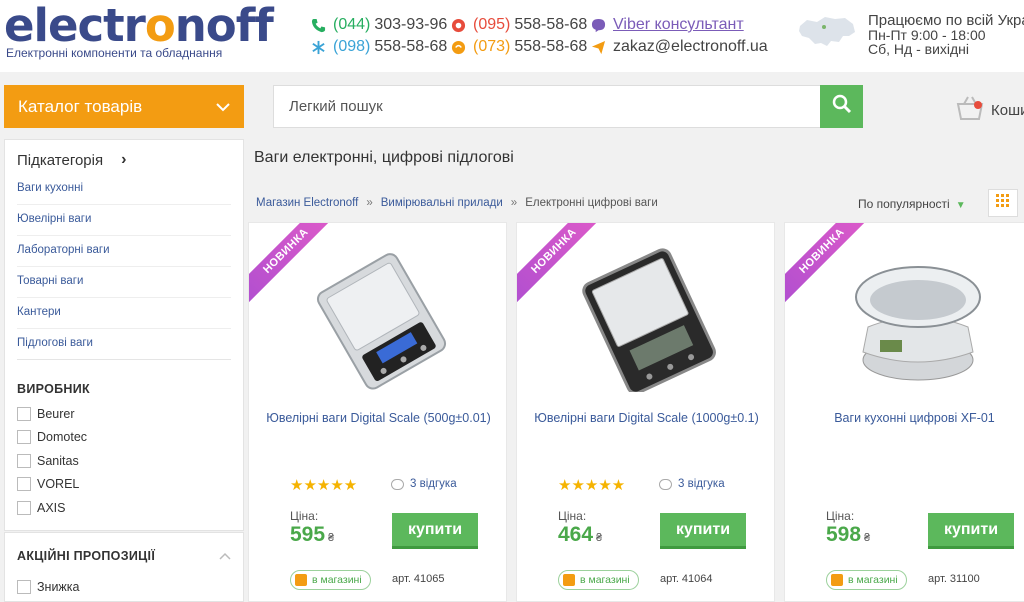 This screenshot has height=602, width=1024. I want to click on vodafone-icon, so click(458, 25).